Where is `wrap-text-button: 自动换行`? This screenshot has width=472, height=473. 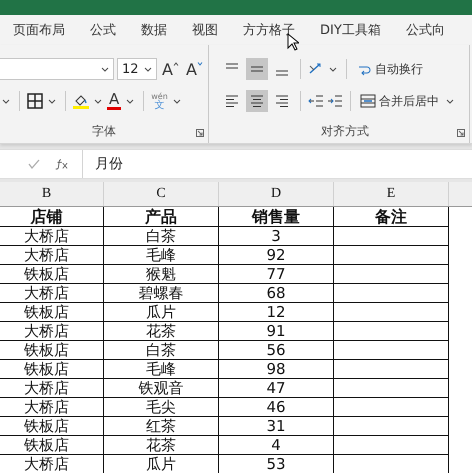
wrap-text-button: 自动换行 is located at coordinates (389, 69).